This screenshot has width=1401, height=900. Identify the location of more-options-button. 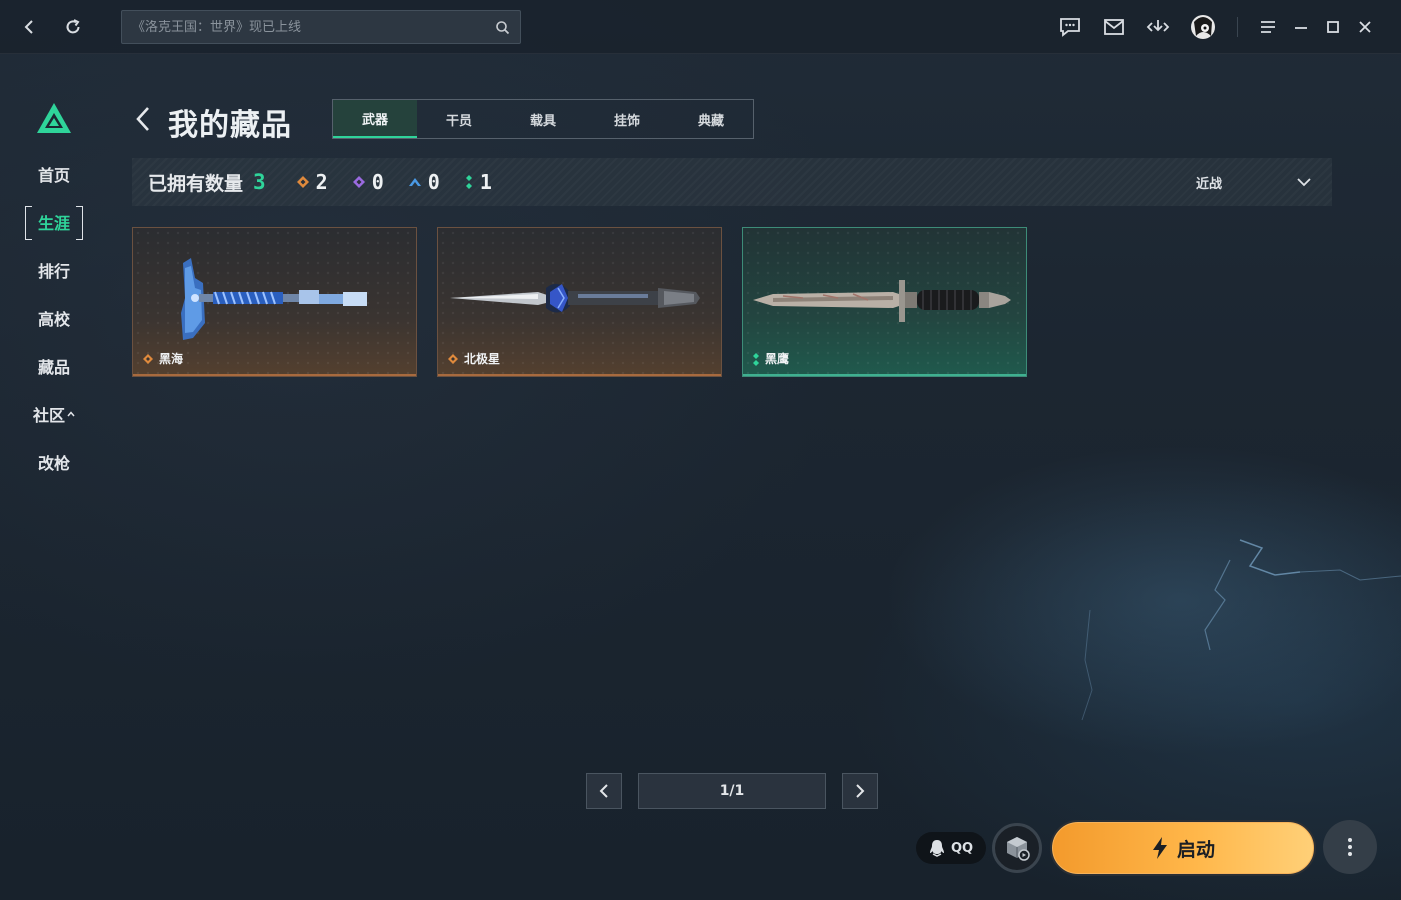
(1350, 847).